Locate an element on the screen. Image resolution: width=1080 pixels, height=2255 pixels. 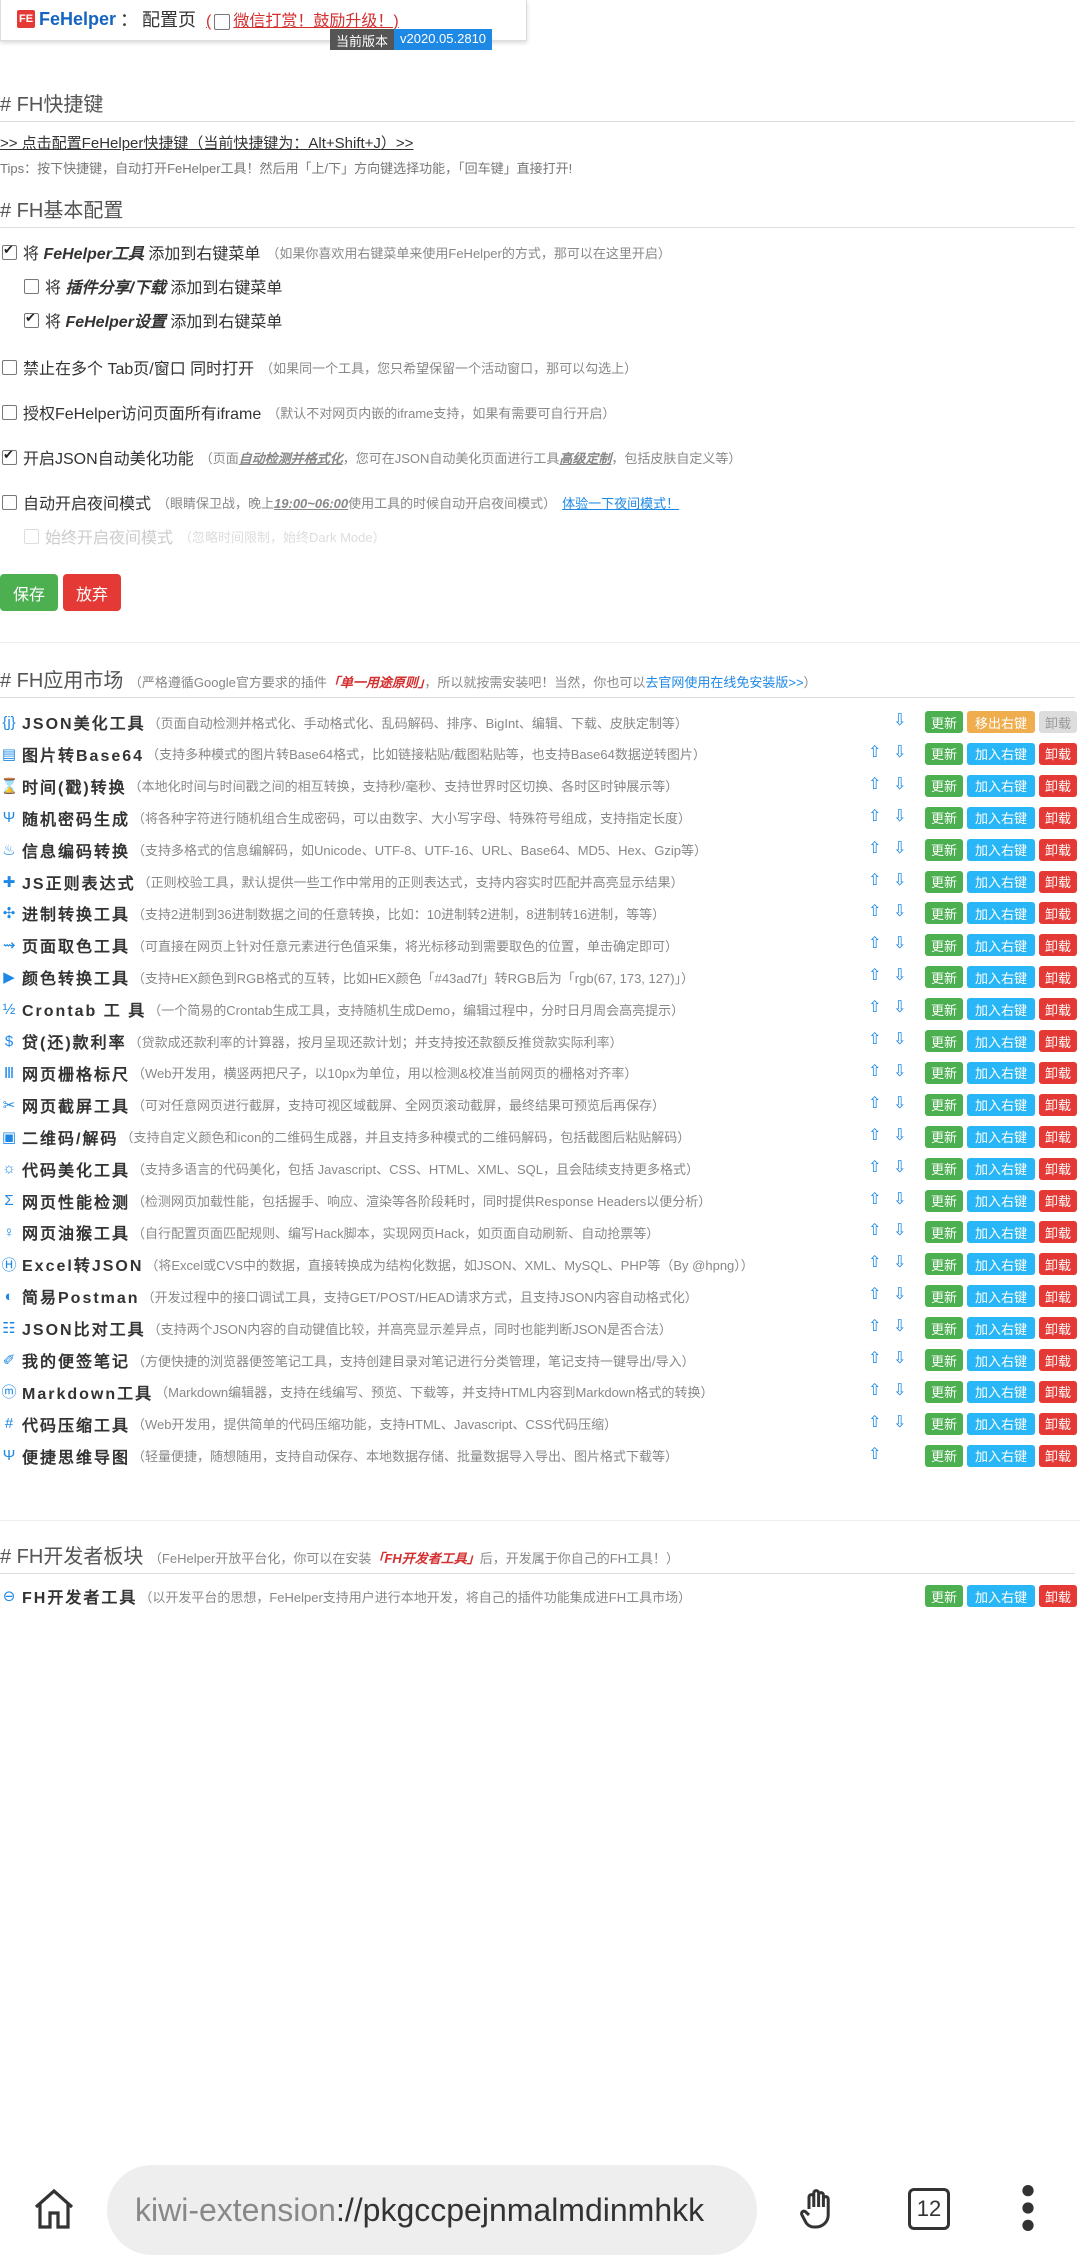
tool-name: 网页油猴工具 is located at coordinates (76, 1232).